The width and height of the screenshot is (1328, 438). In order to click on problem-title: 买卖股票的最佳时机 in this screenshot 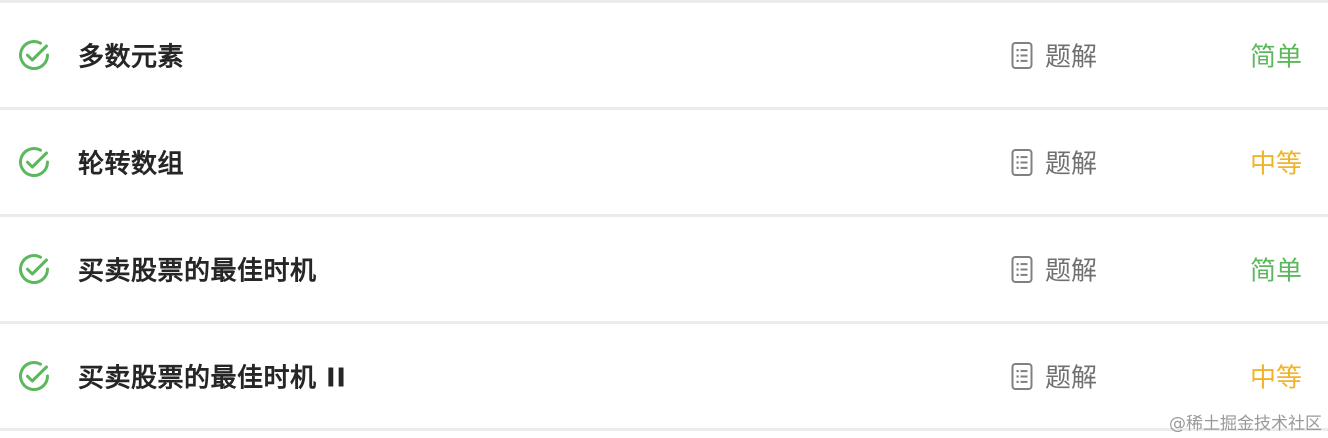, I will do `click(197, 269)`.